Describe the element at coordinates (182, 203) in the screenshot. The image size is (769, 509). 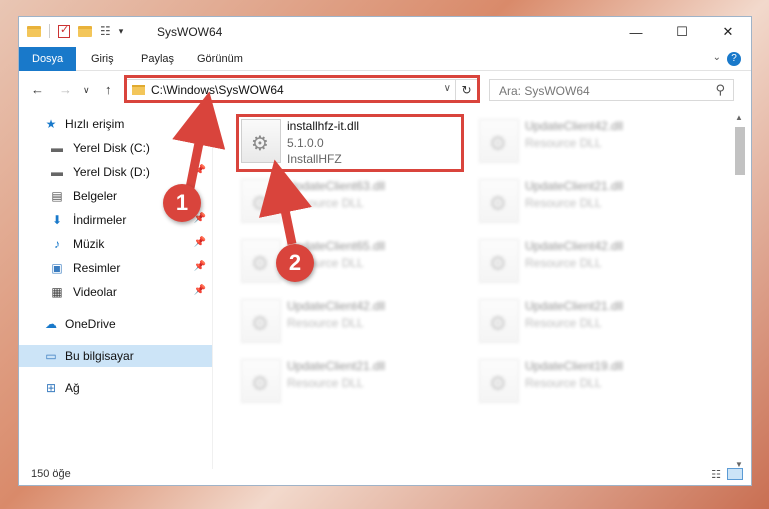
I see `step-badge-1: 1` at that location.